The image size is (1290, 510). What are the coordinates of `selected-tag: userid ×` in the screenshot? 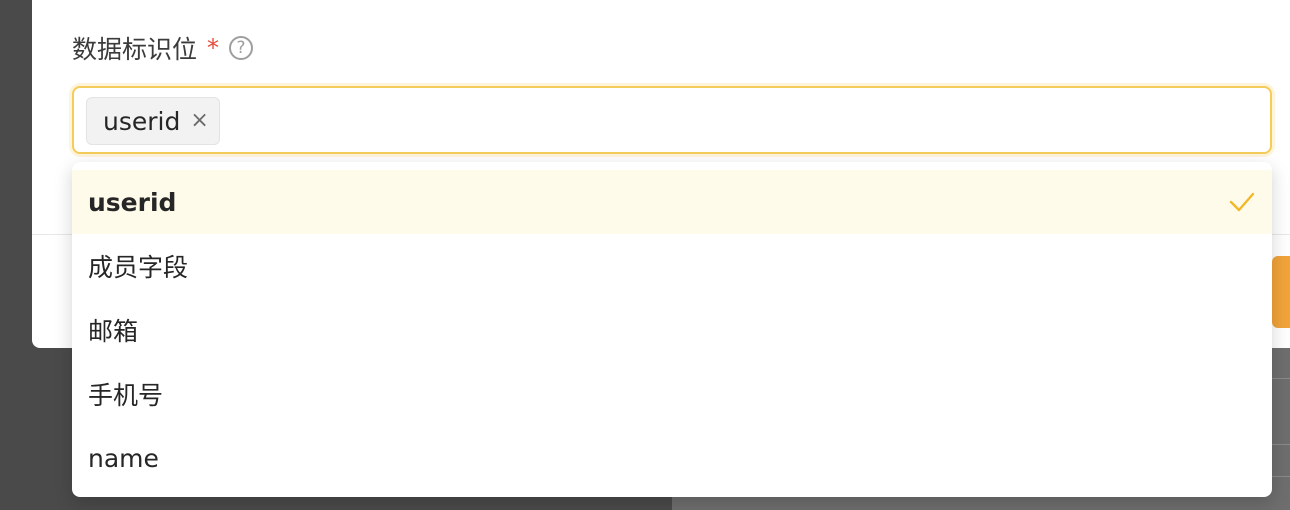 It's located at (153, 121).